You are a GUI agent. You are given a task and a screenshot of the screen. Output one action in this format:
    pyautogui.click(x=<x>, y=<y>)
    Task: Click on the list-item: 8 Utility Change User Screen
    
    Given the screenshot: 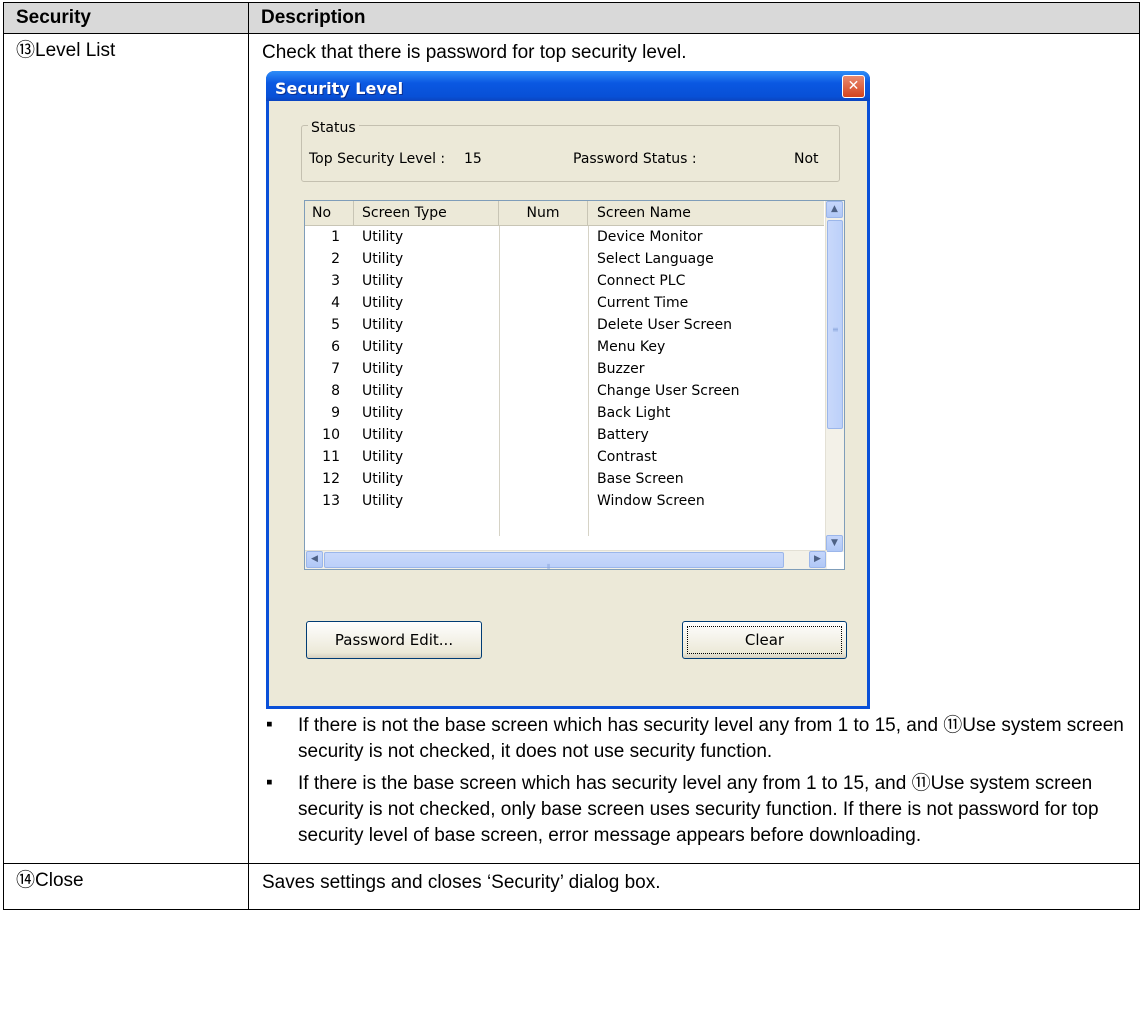 What is the action you would take?
    pyautogui.click(x=564, y=391)
    